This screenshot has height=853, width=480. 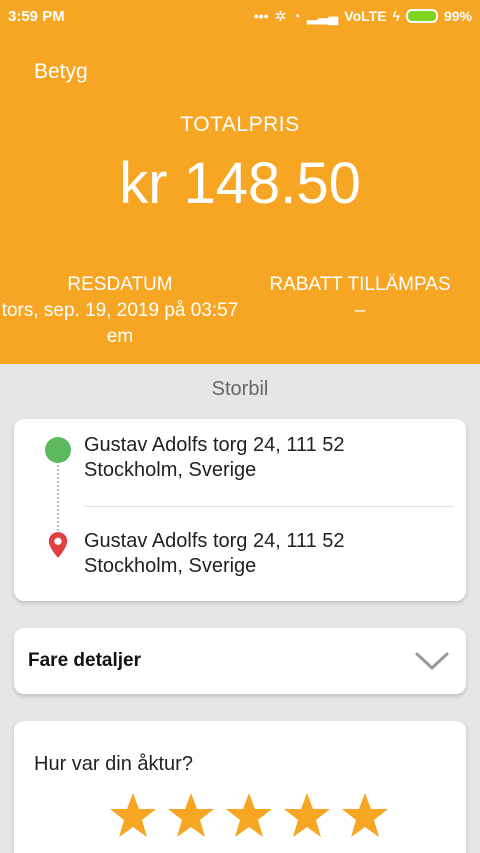 I want to click on signal-icon: ▂▃▄, so click(x=322, y=16).